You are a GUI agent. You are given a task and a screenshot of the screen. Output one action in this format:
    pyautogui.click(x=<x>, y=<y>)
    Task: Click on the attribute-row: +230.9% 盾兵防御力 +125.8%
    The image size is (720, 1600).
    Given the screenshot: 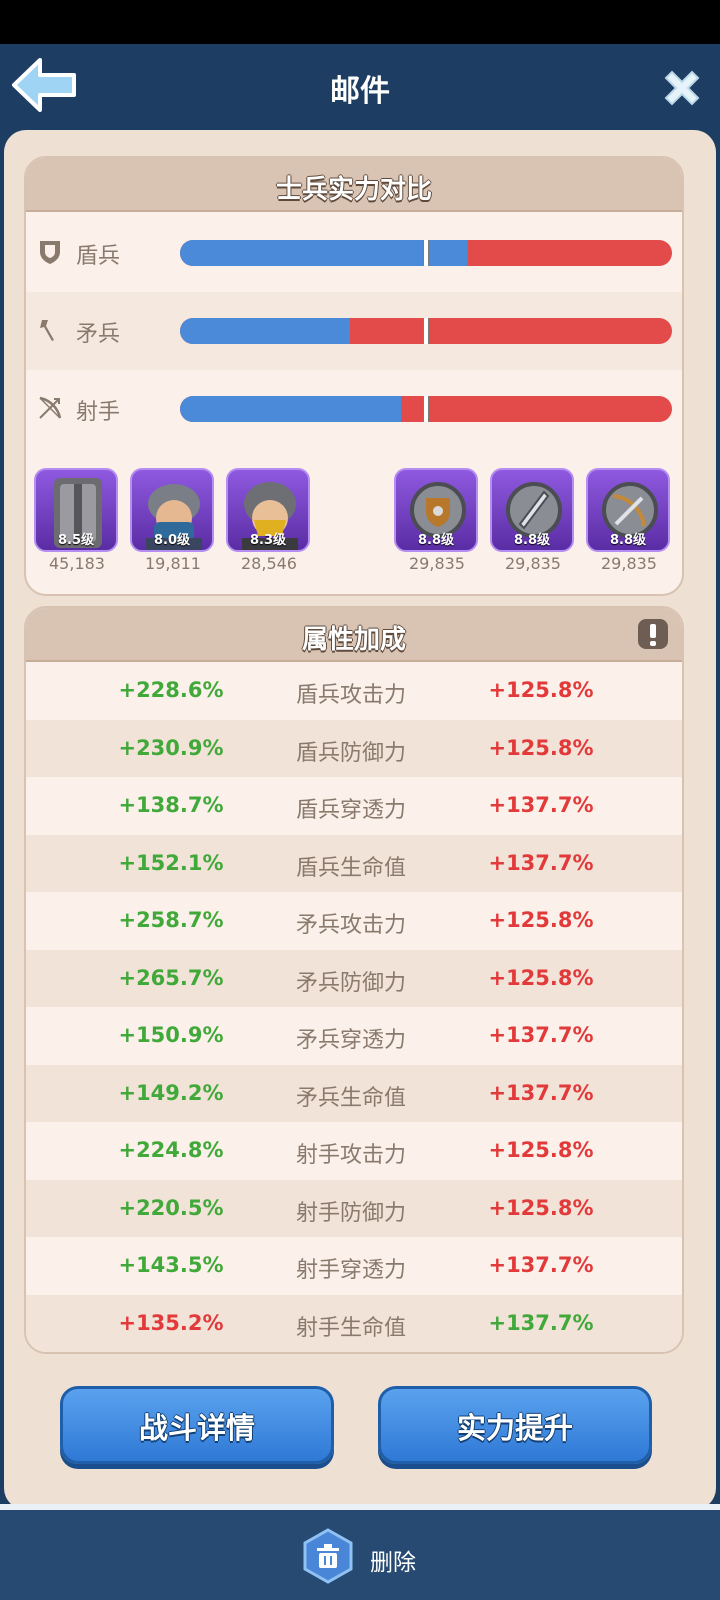 What is the action you would take?
    pyautogui.click(x=354, y=748)
    